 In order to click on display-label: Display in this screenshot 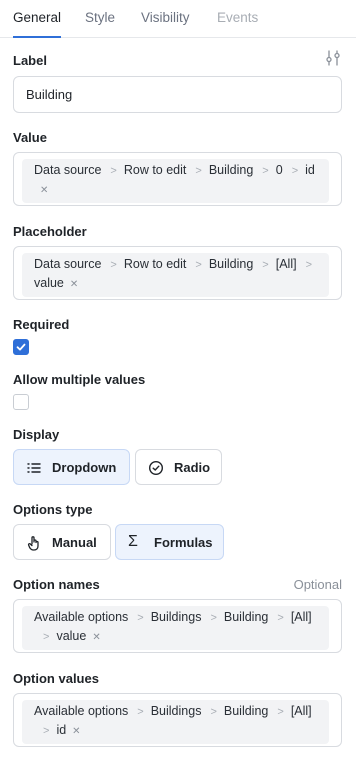, I will do `click(36, 434)`.